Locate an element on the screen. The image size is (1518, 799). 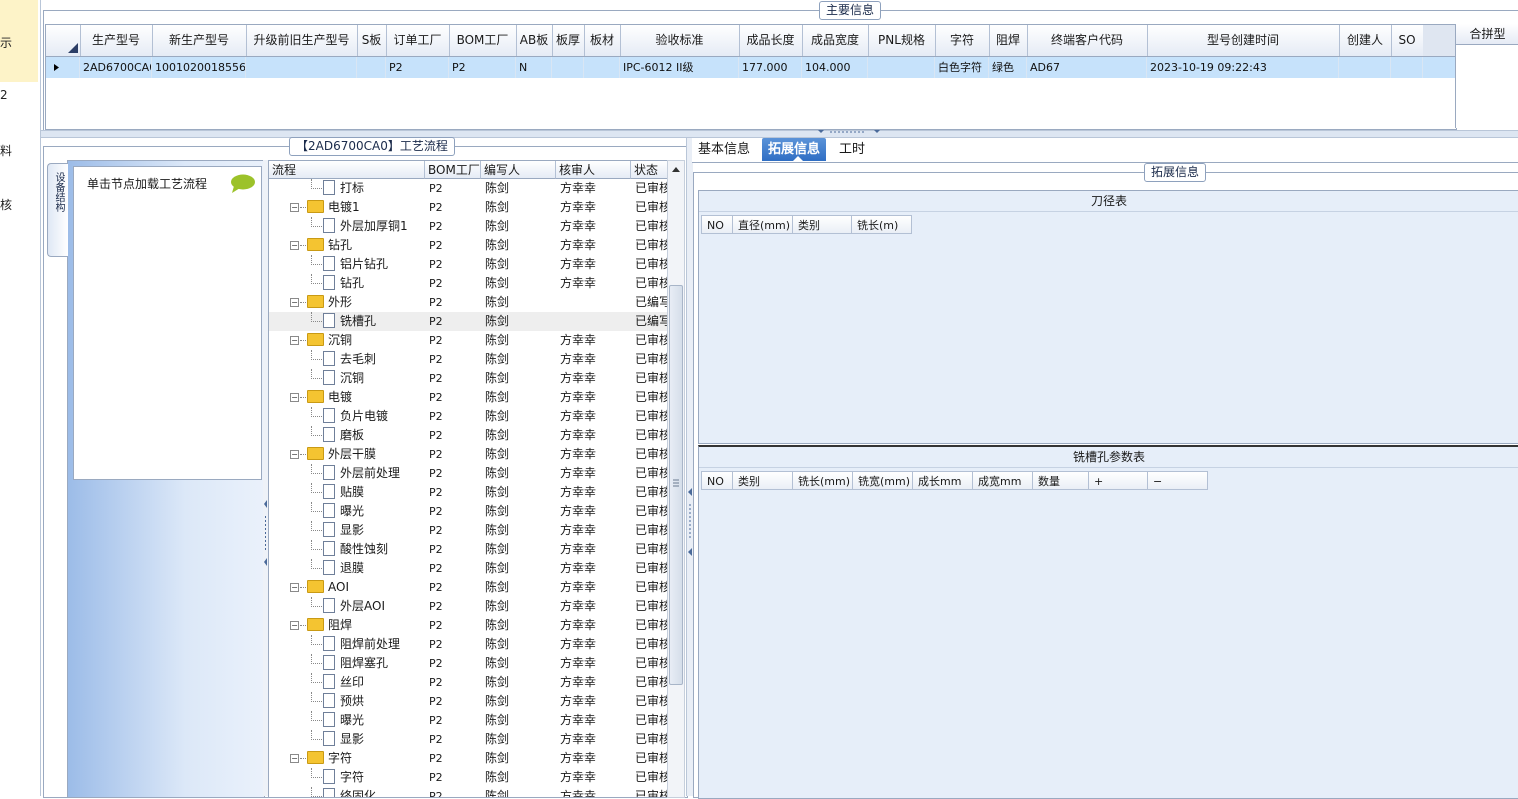
horizontal-splitter is located at coordinates (779, 134).